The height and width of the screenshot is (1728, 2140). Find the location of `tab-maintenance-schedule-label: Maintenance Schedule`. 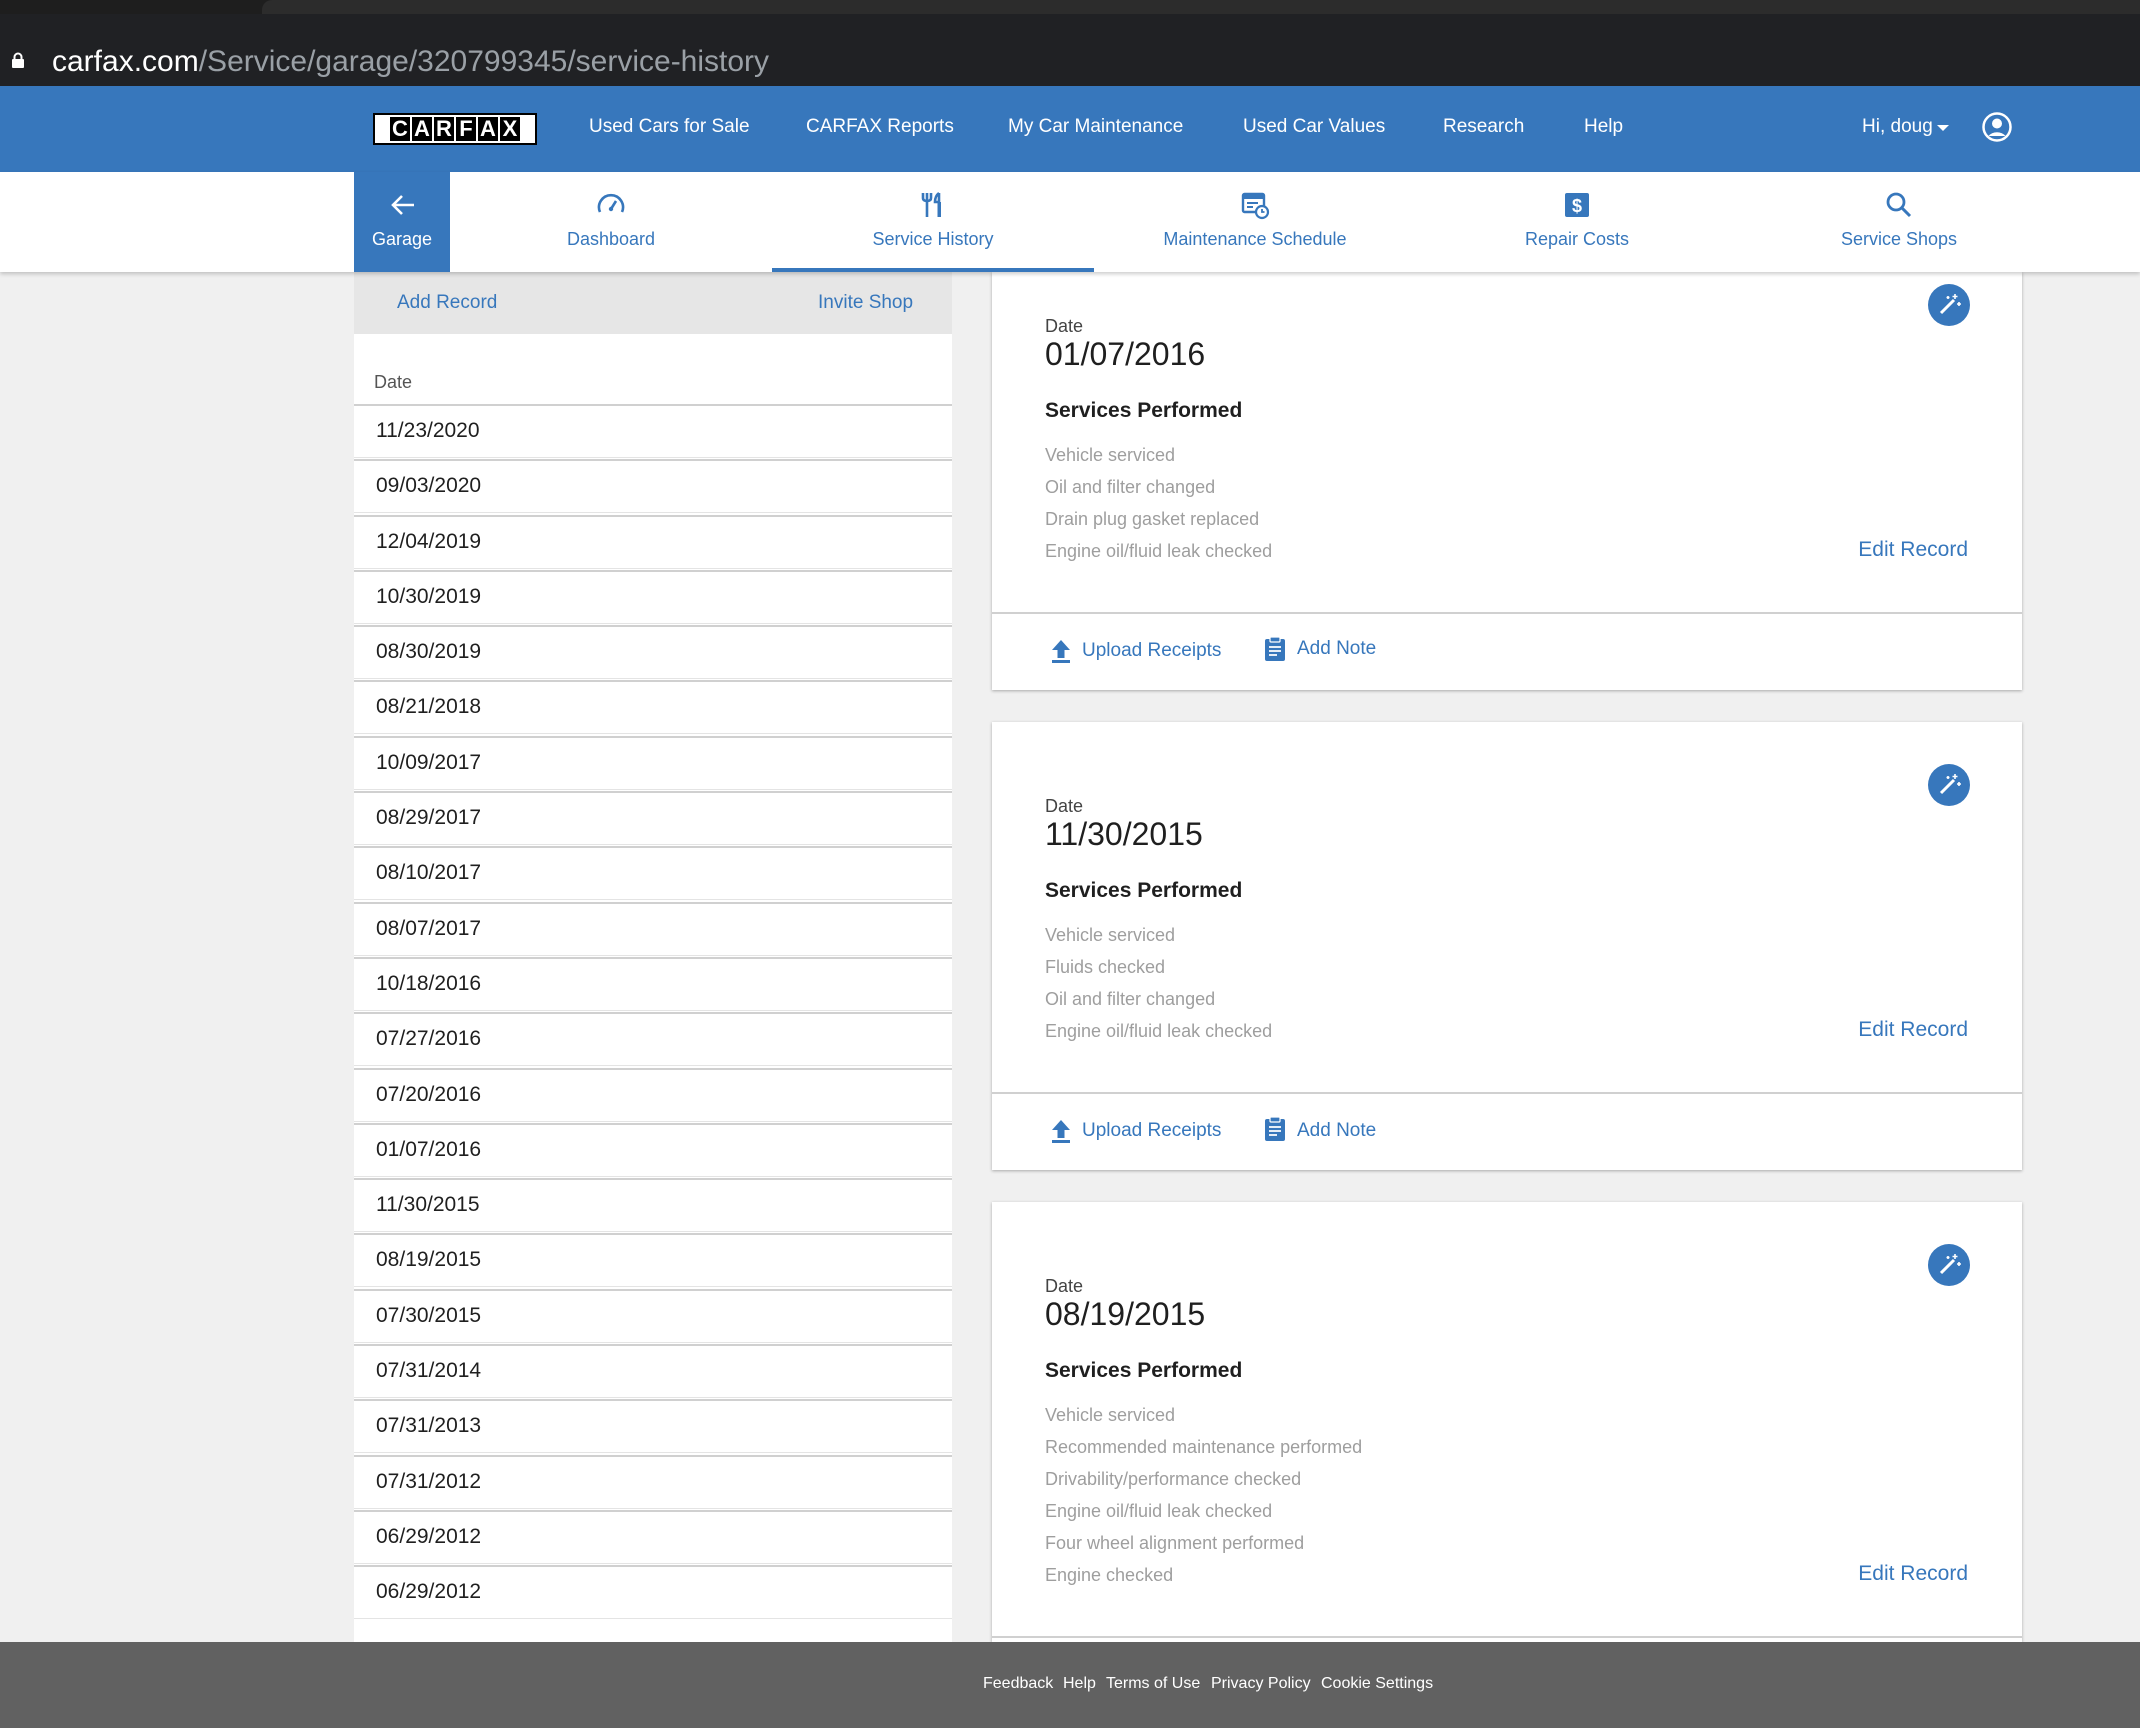

tab-maintenance-schedule-label: Maintenance Schedule is located at coordinates (1255, 239).